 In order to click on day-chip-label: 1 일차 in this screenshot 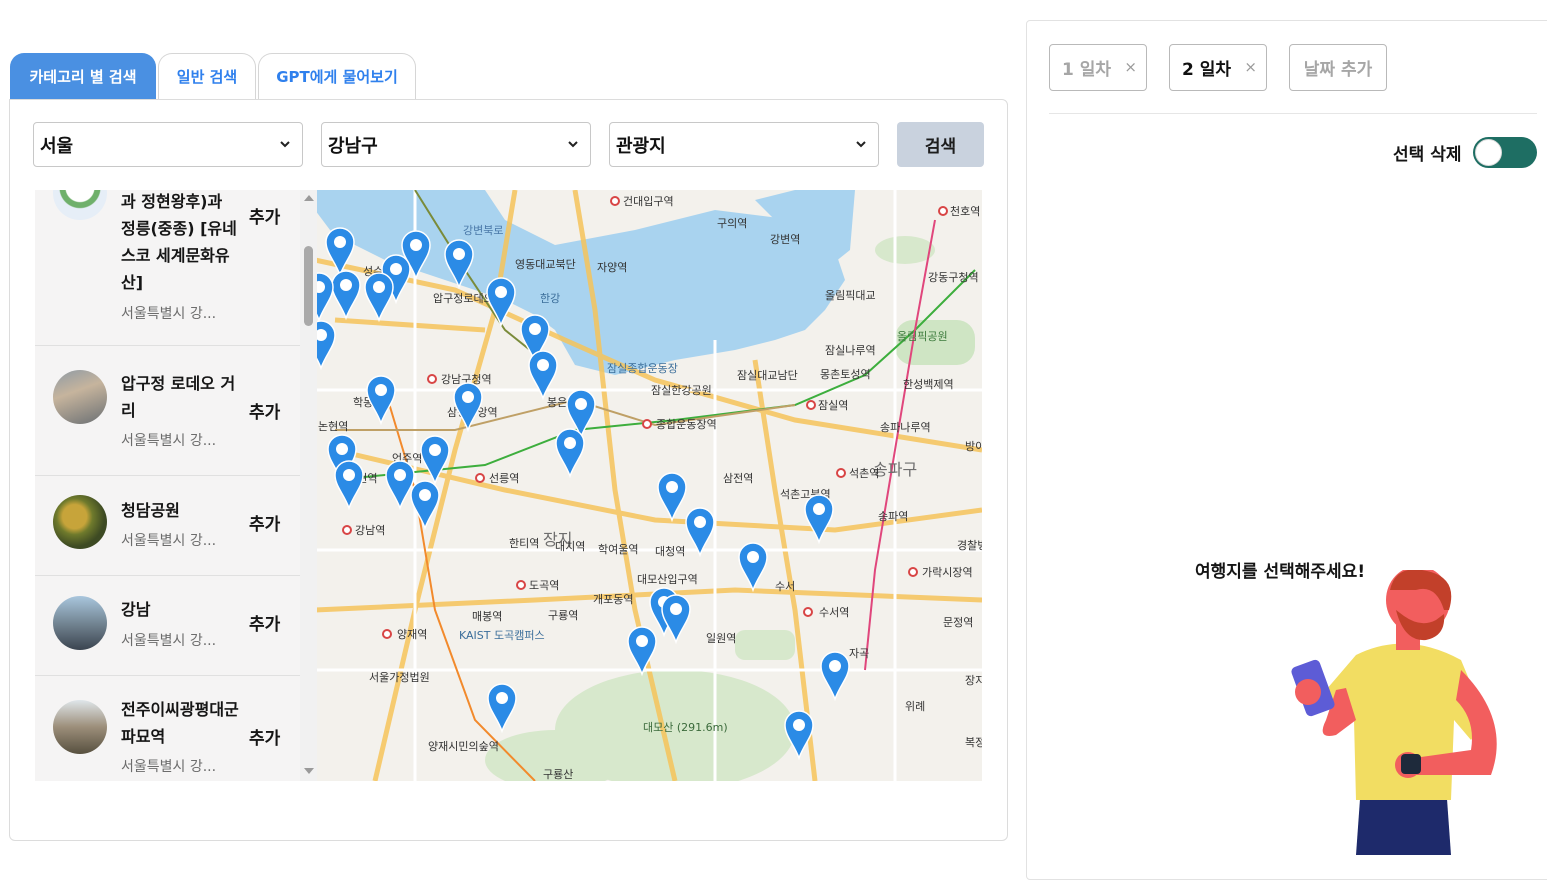, I will do `click(1087, 70)`.